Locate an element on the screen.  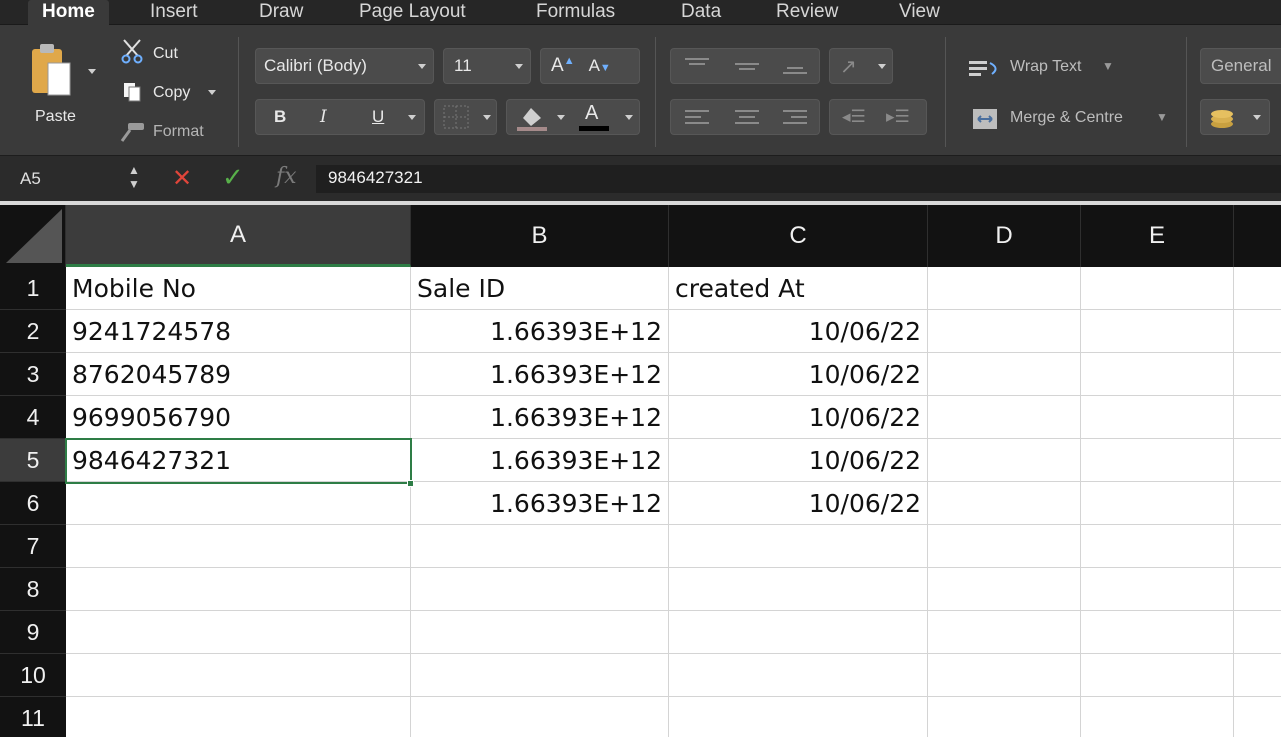
cell-e6 is located at coordinates (1157, 503).